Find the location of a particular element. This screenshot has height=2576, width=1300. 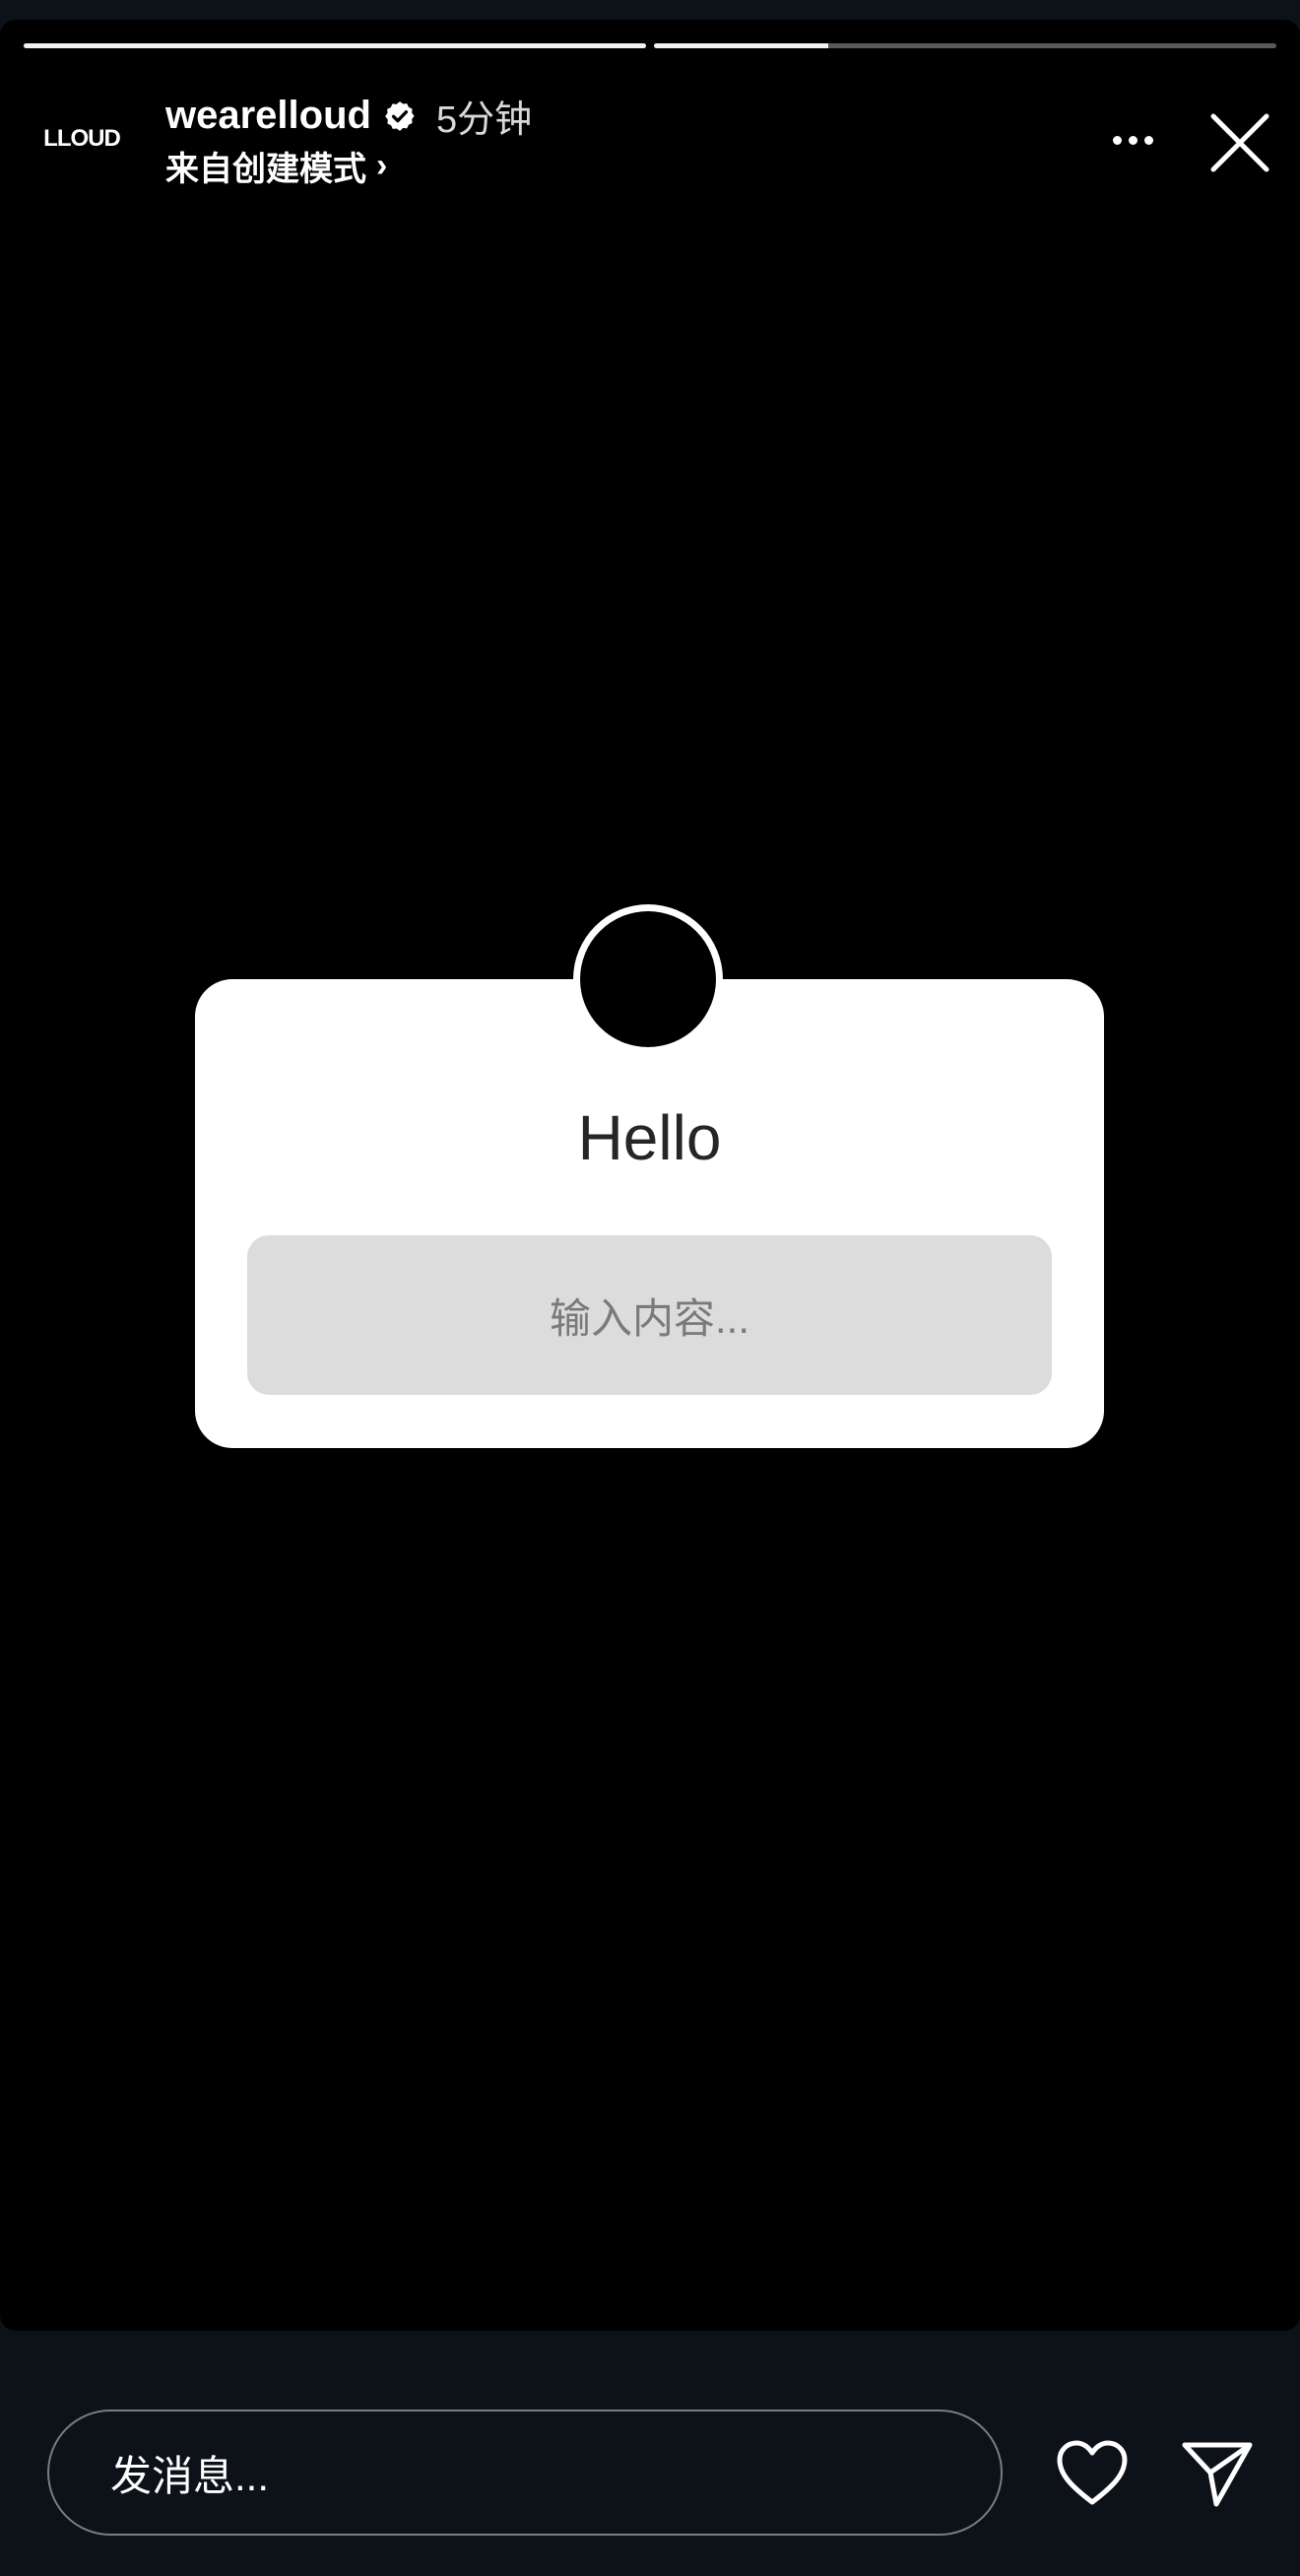

more-options-button is located at coordinates (1132, 140).